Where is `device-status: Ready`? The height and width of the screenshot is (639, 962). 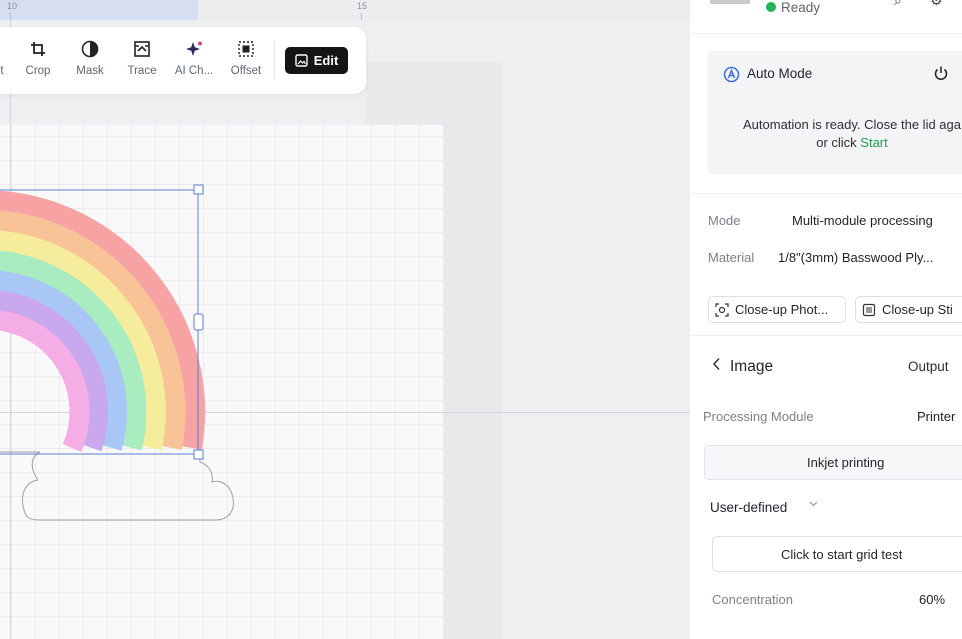 device-status: Ready is located at coordinates (801, 7).